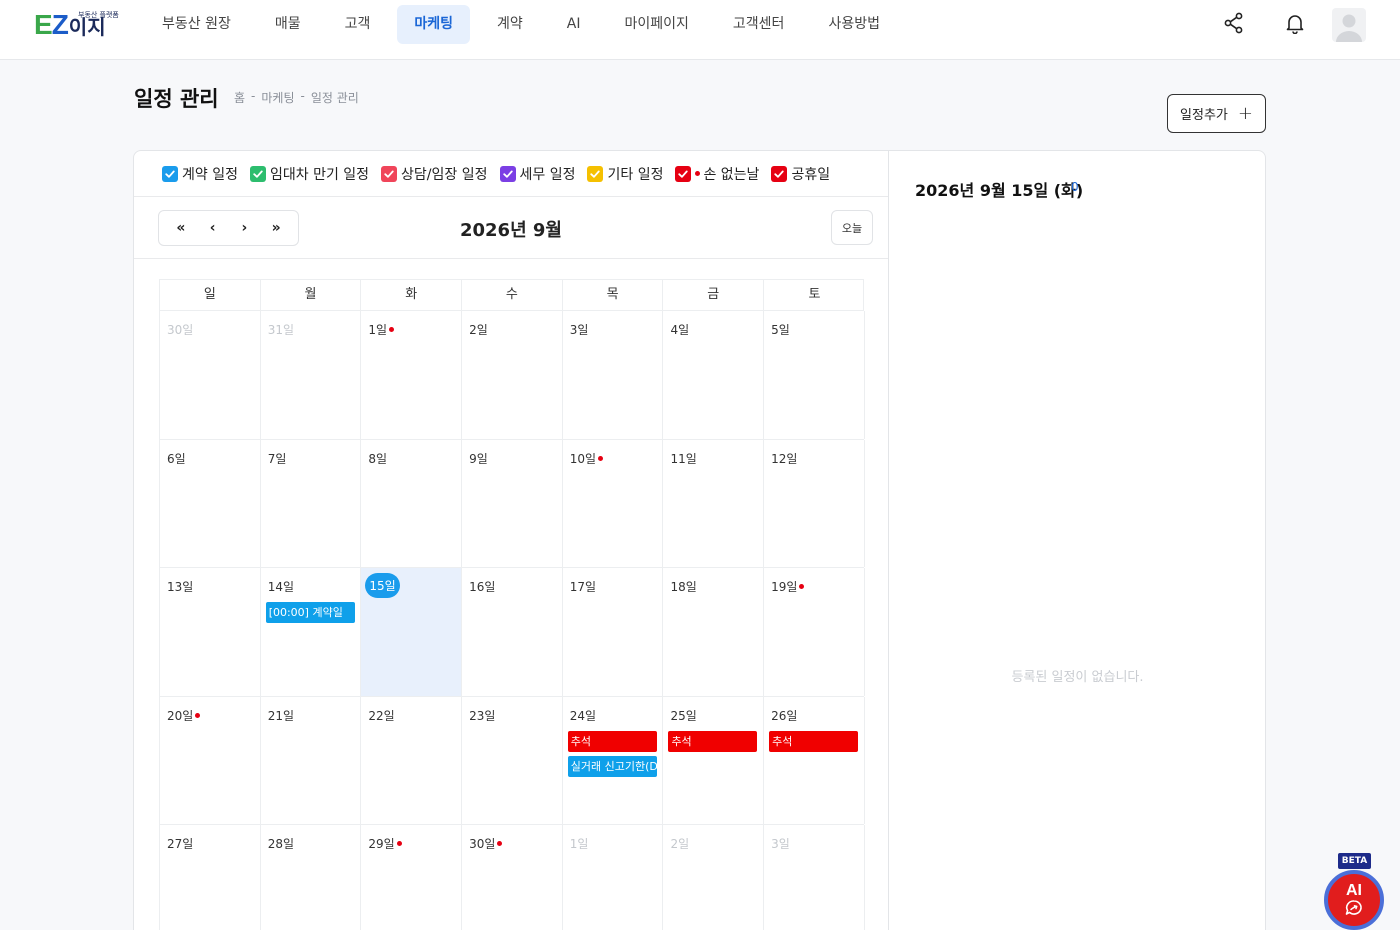 Image resolution: width=1400 pixels, height=930 pixels. I want to click on calendar-day: 16일, so click(512, 632).